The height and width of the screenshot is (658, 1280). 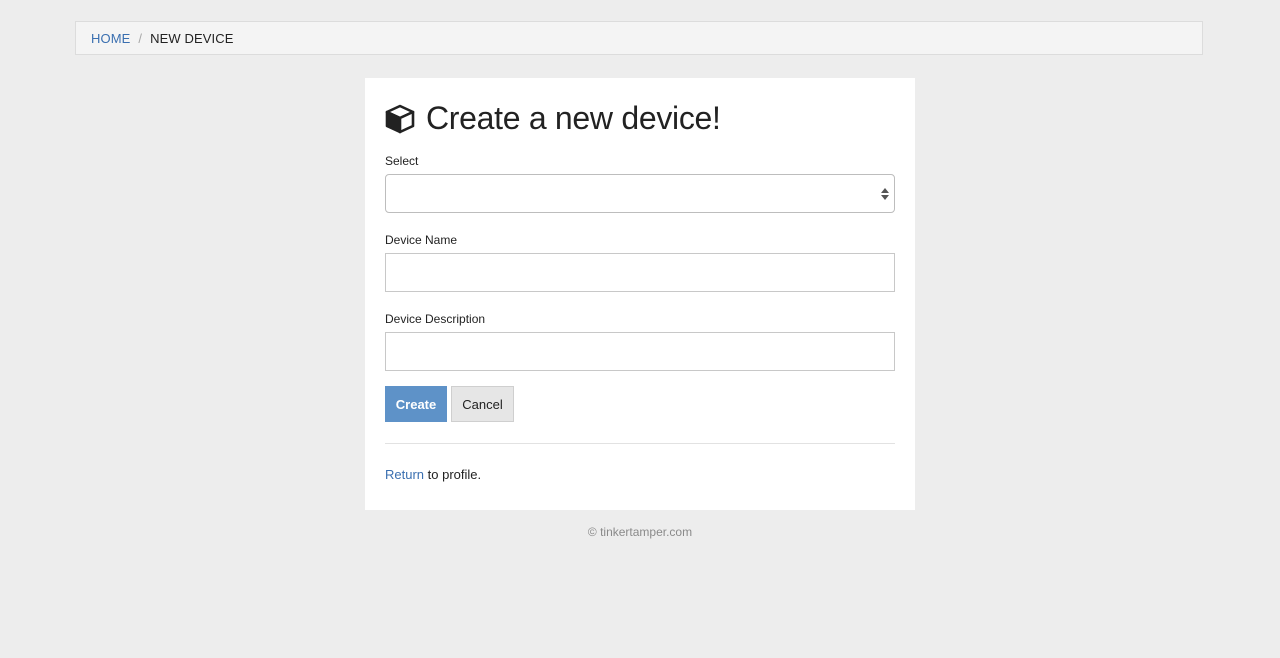 I want to click on breadcrumb: HOME / NEW DEVICE, so click(x=639, y=38).